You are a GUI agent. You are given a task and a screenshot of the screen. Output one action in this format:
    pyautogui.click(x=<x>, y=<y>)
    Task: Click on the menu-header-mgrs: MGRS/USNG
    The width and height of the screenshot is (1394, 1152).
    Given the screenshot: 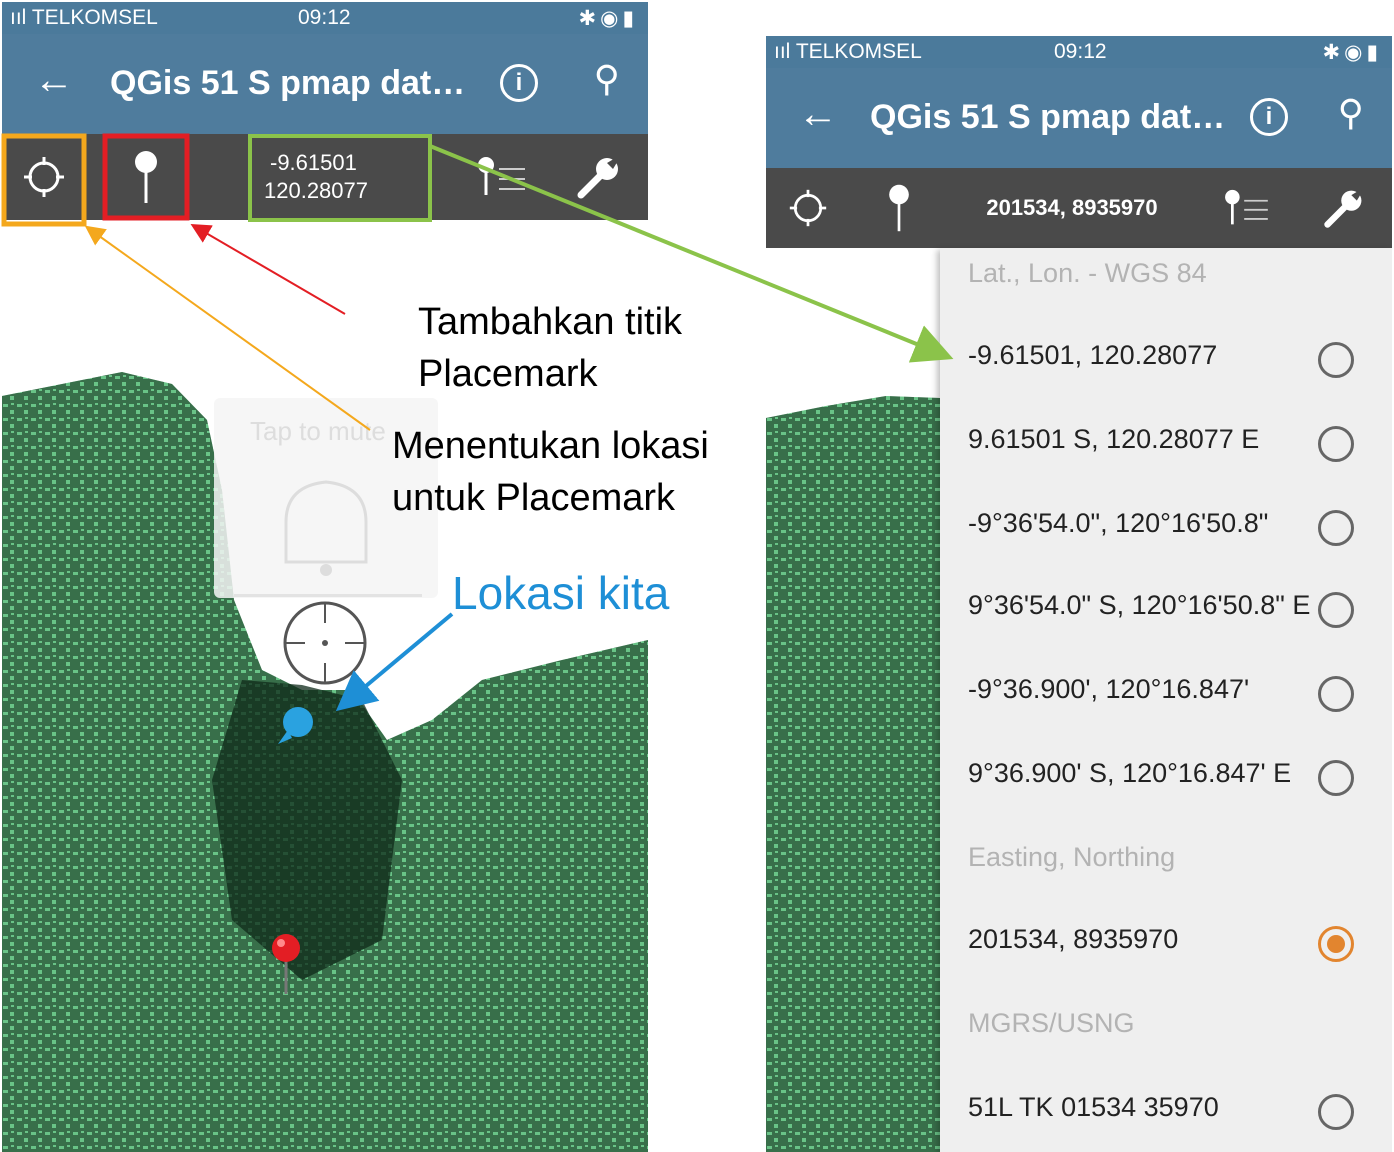 What is the action you would take?
    pyautogui.click(x=1051, y=1023)
    